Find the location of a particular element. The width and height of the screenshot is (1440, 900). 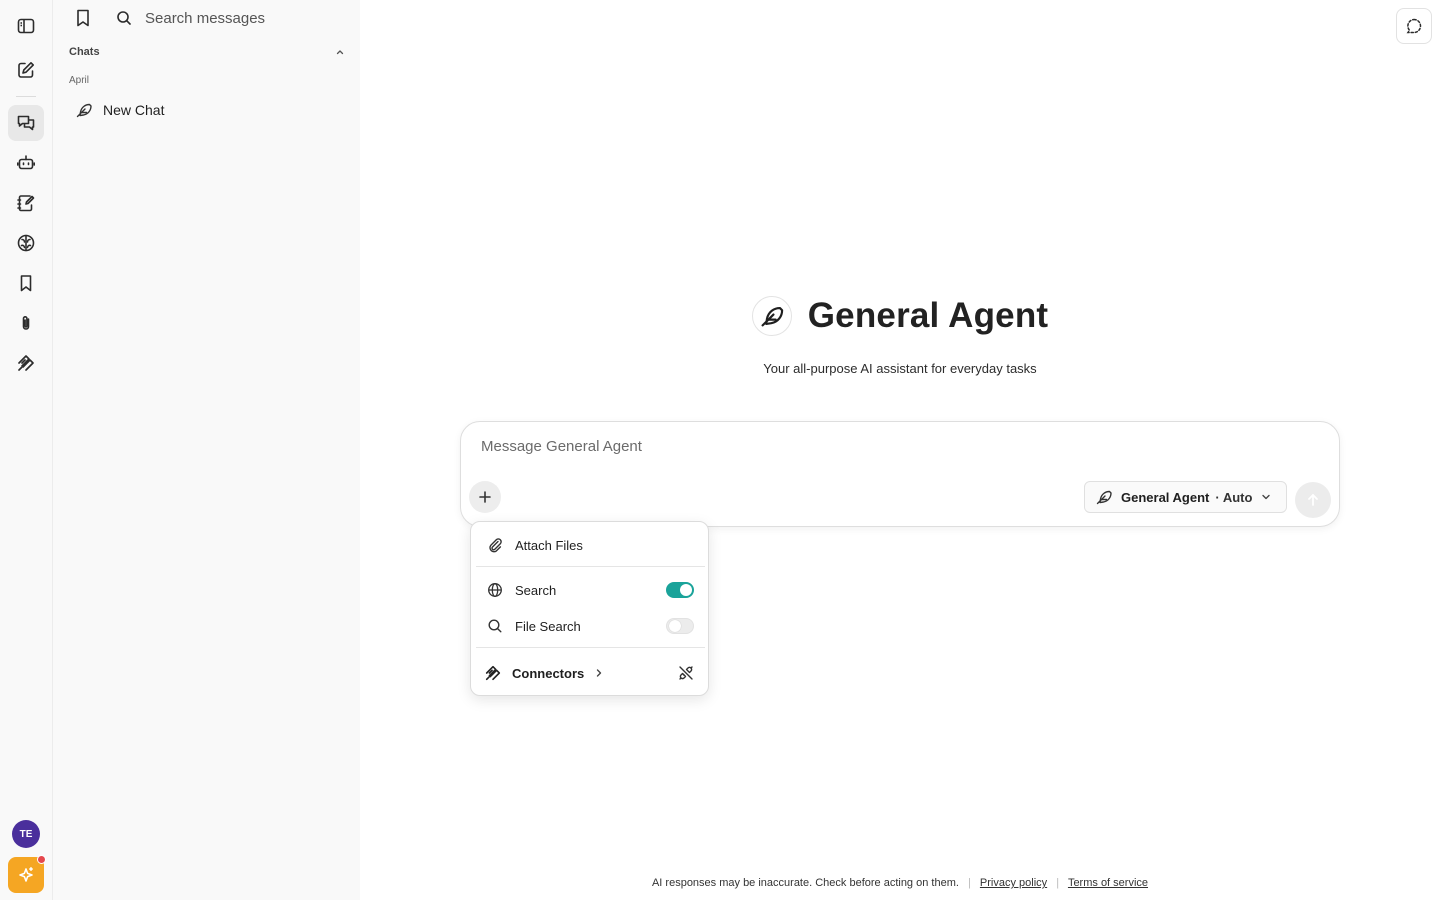

agent-feather-icon is located at coordinates (771, 316).